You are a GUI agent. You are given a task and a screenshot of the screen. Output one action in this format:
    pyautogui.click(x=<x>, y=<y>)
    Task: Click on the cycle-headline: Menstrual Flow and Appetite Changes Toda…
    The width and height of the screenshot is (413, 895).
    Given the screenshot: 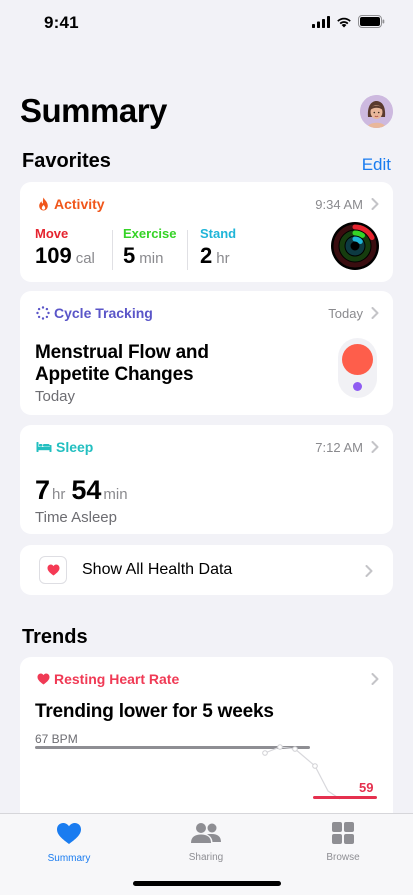 What is the action you would take?
    pyautogui.click(x=122, y=373)
    